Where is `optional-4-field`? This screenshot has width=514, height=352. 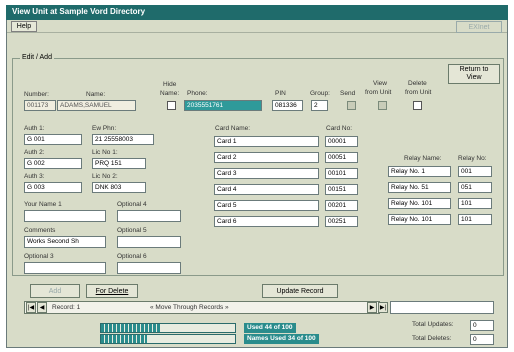
optional-4-field is located at coordinates (149, 216).